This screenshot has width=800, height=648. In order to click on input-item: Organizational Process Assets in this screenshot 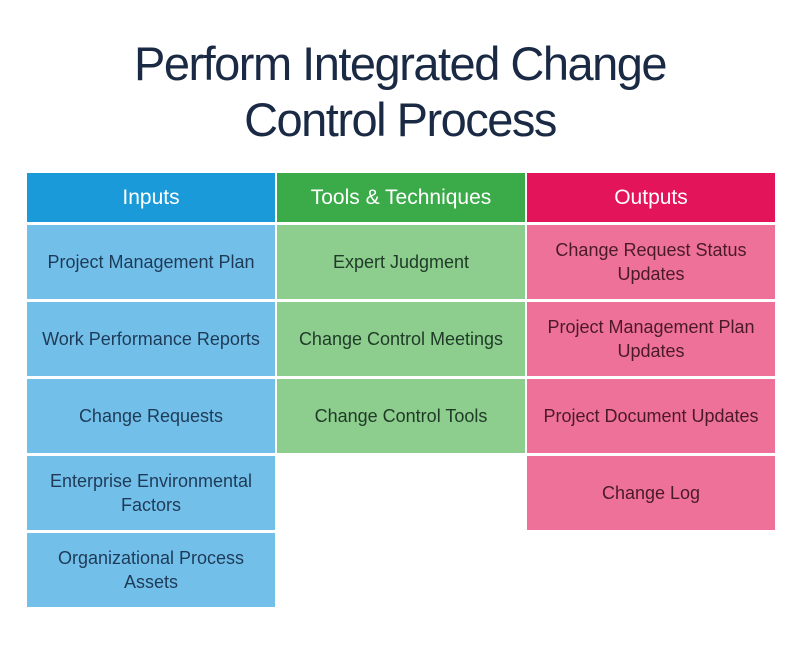, I will do `click(151, 570)`.